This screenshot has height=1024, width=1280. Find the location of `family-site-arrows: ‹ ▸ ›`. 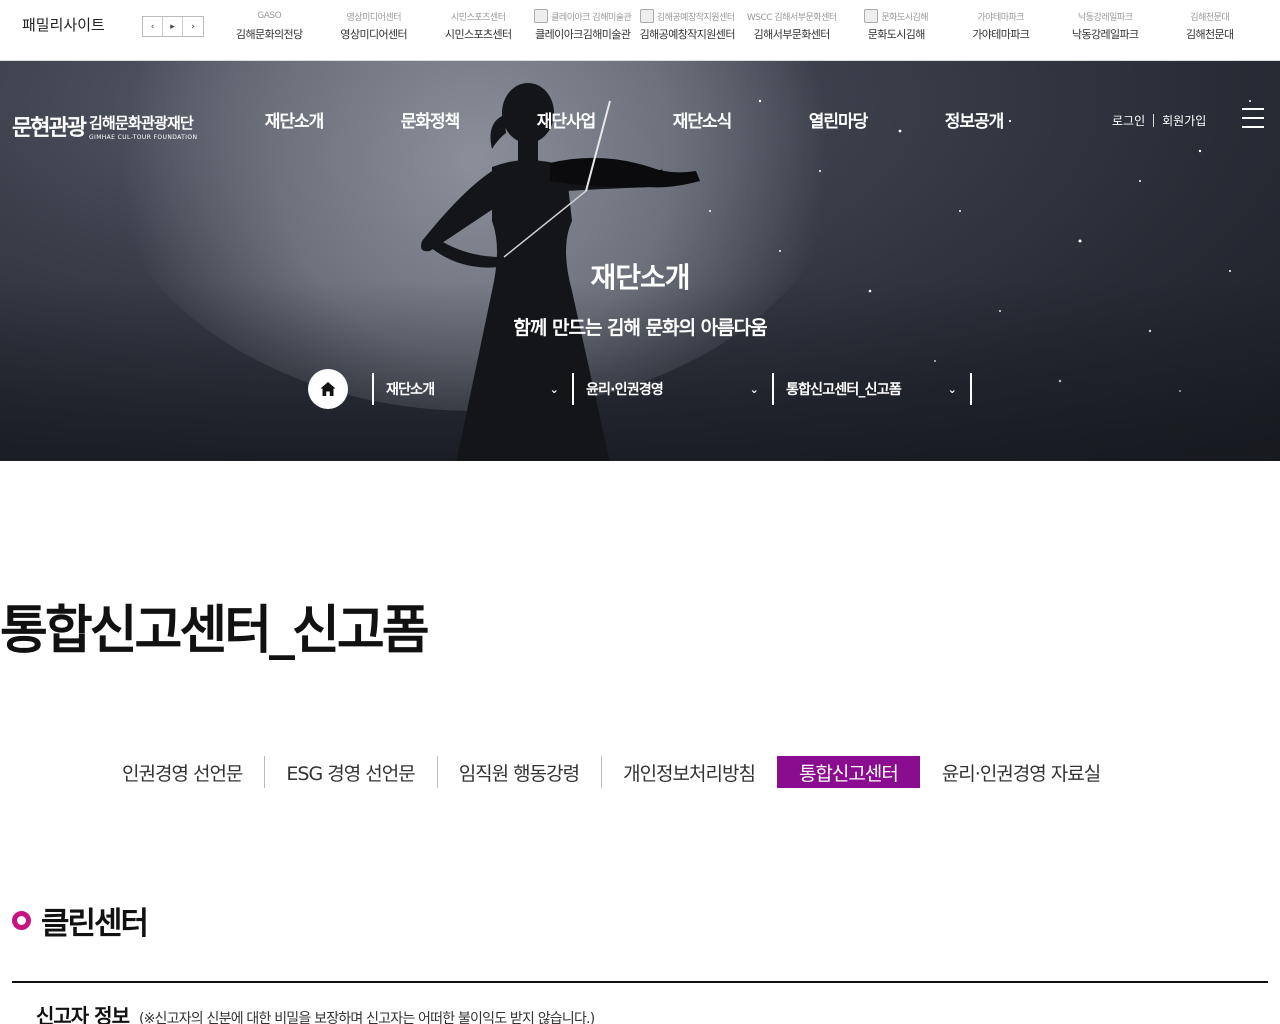

family-site-arrows: ‹ ▸ › is located at coordinates (173, 26).